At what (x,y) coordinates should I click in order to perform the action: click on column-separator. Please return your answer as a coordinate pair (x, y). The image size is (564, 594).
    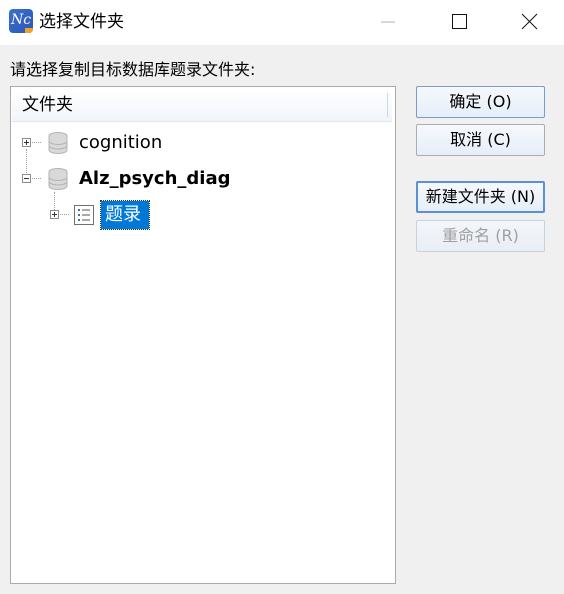
    Looking at the image, I should click on (387, 105).